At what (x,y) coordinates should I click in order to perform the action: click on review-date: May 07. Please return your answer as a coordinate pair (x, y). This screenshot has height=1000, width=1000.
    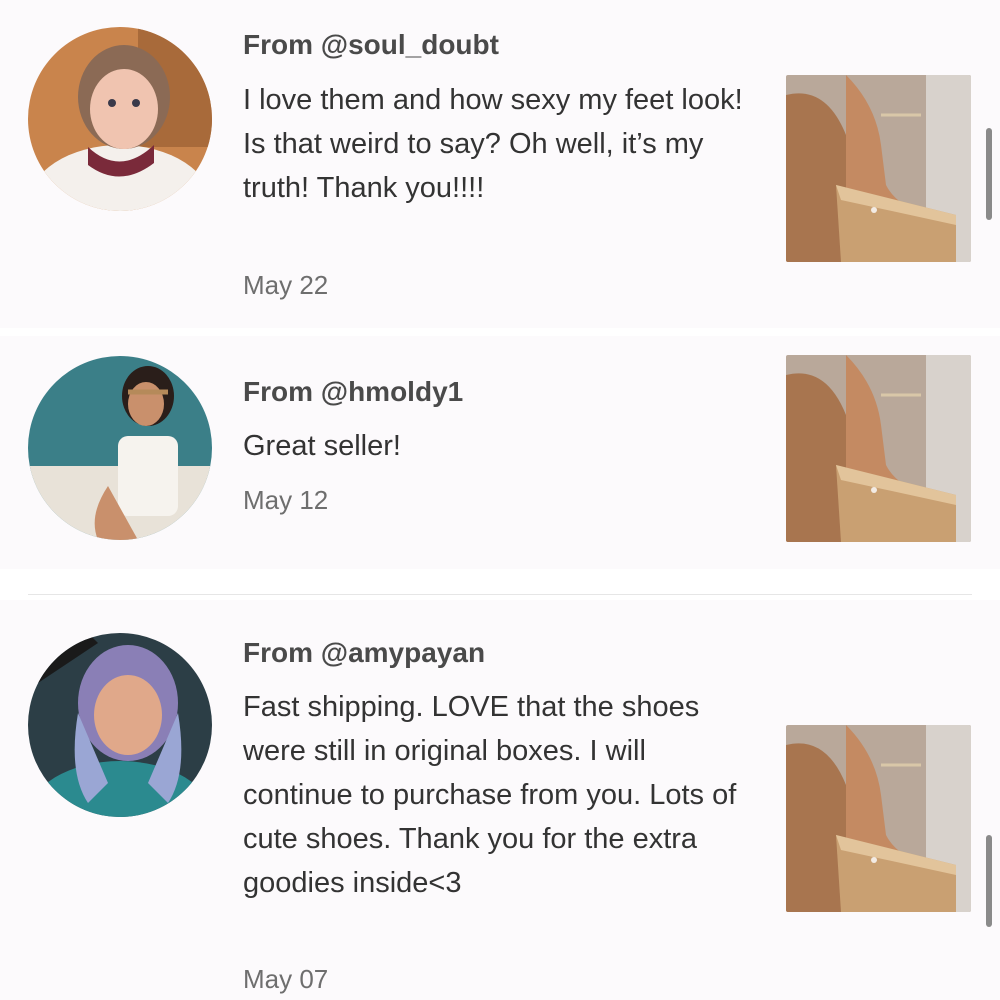
    Looking at the image, I should click on (286, 979).